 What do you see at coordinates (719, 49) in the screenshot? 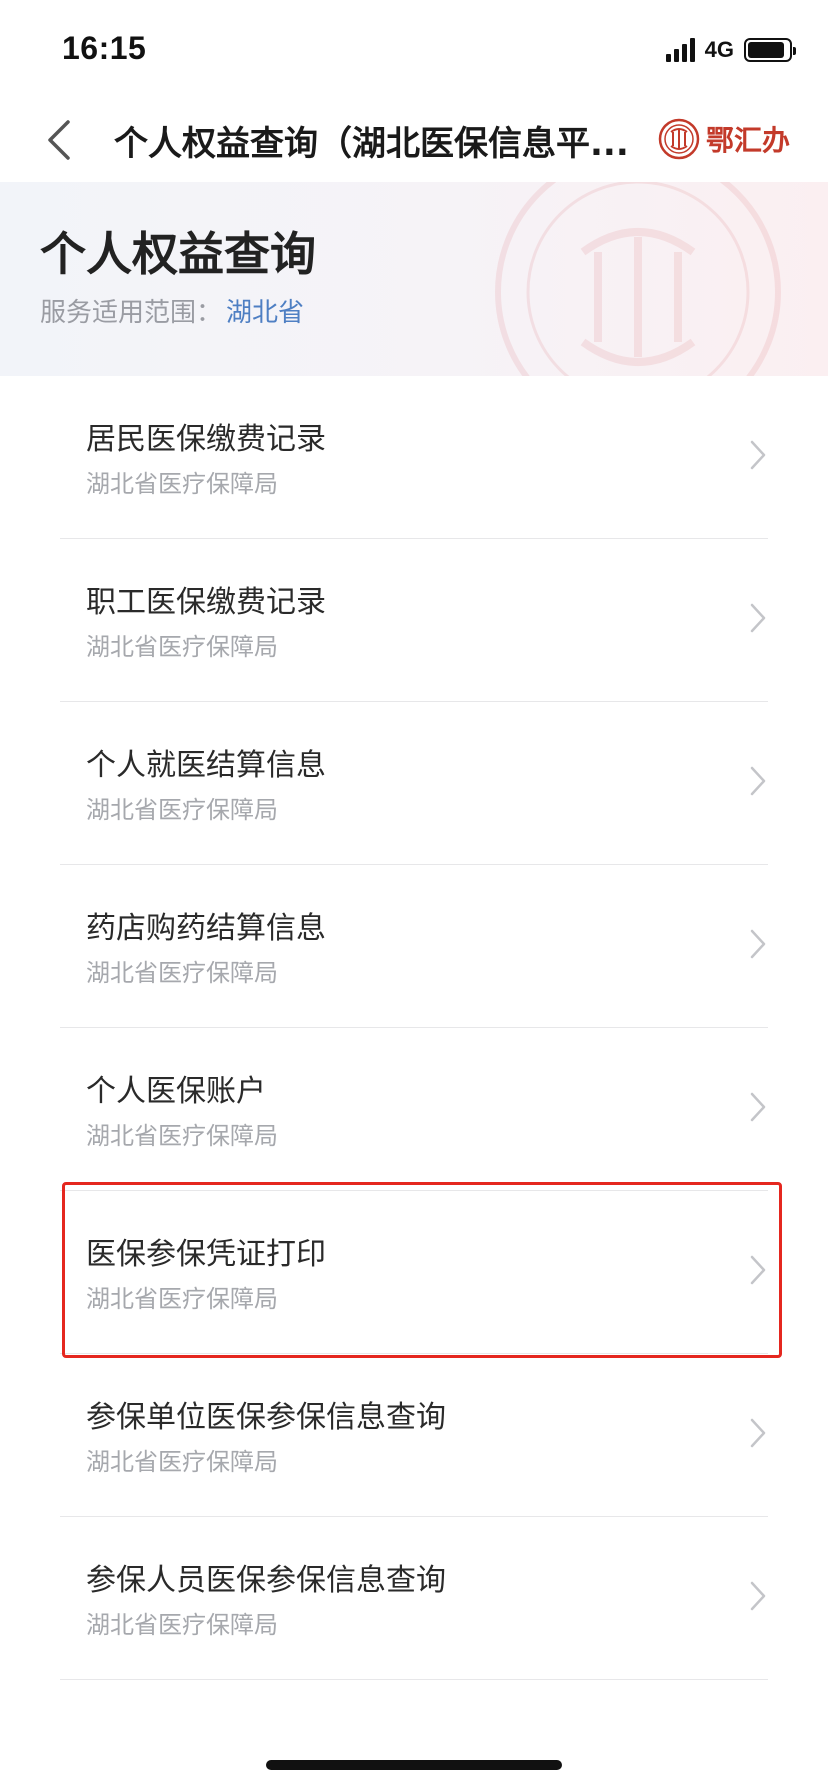
I see `network-type: 4G` at bounding box center [719, 49].